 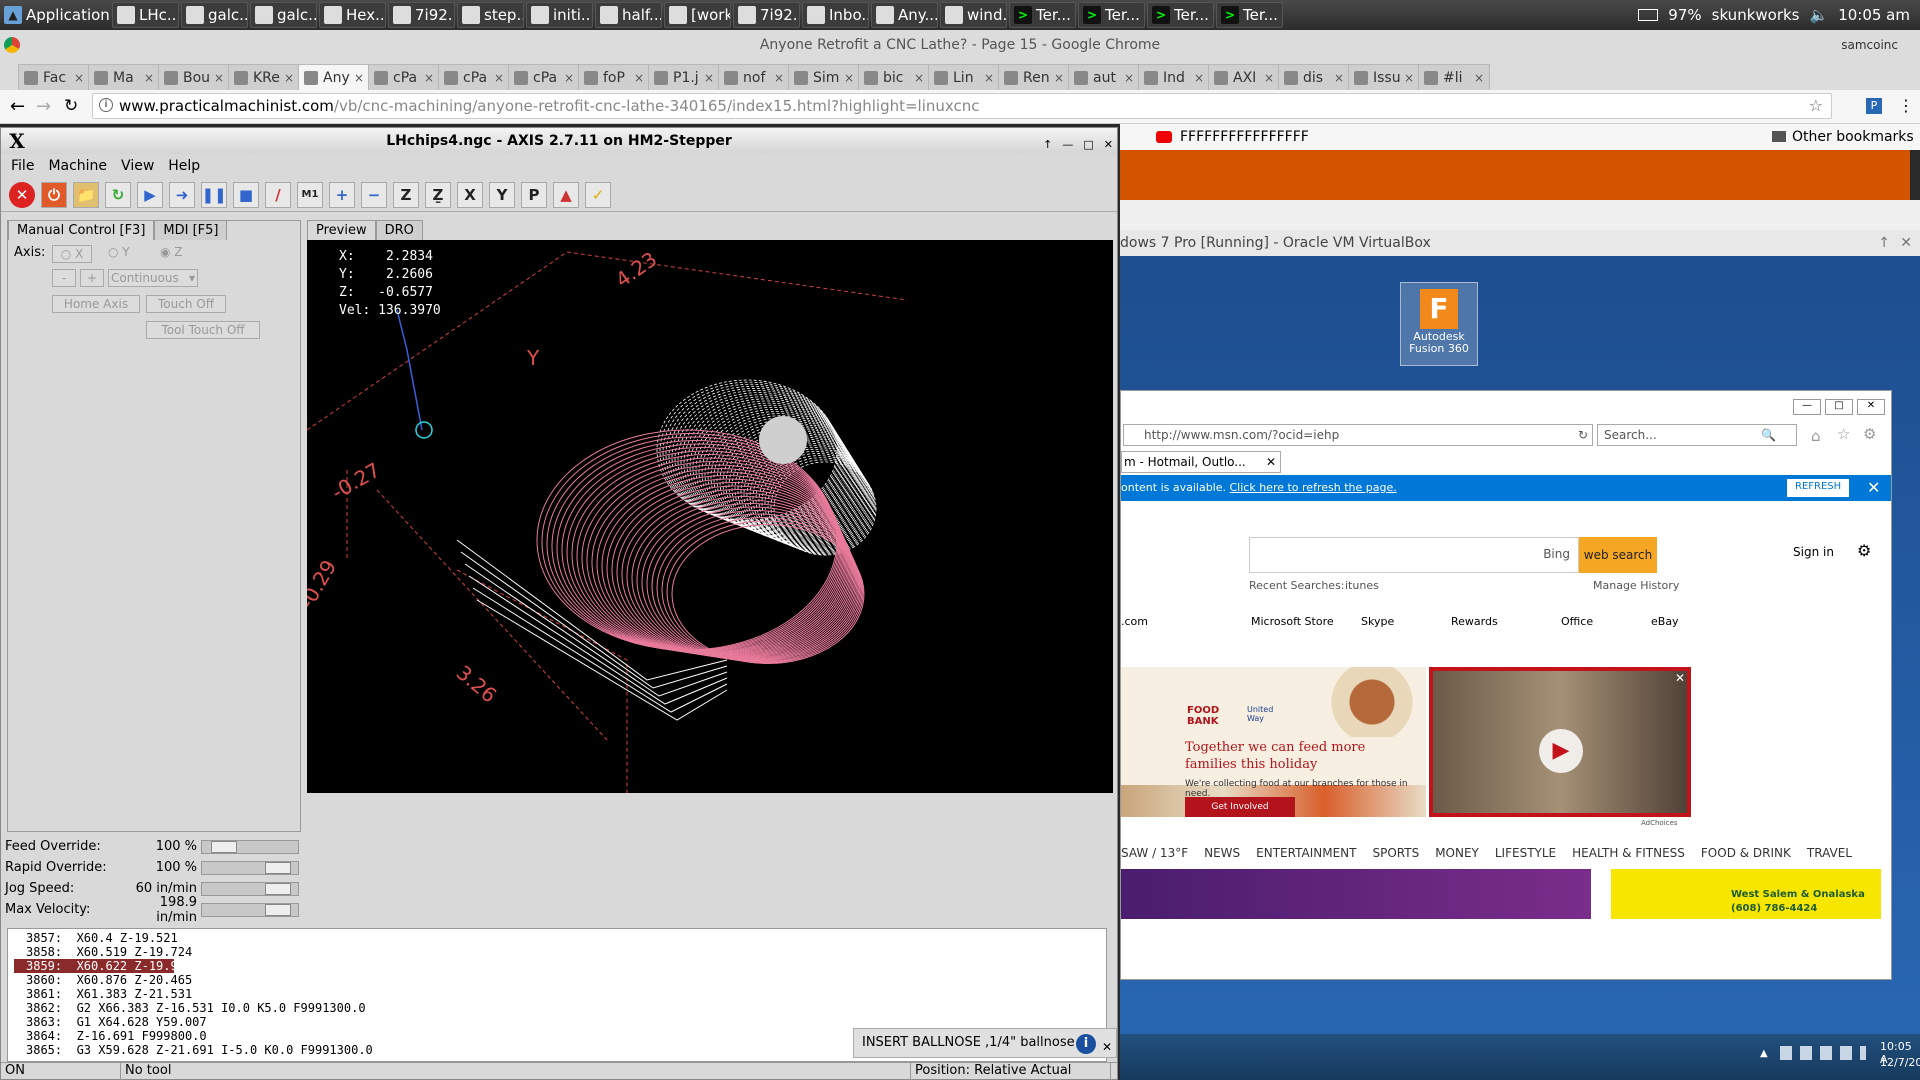 I want to click on axis-minimize-icon: —, so click(x=1067, y=145).